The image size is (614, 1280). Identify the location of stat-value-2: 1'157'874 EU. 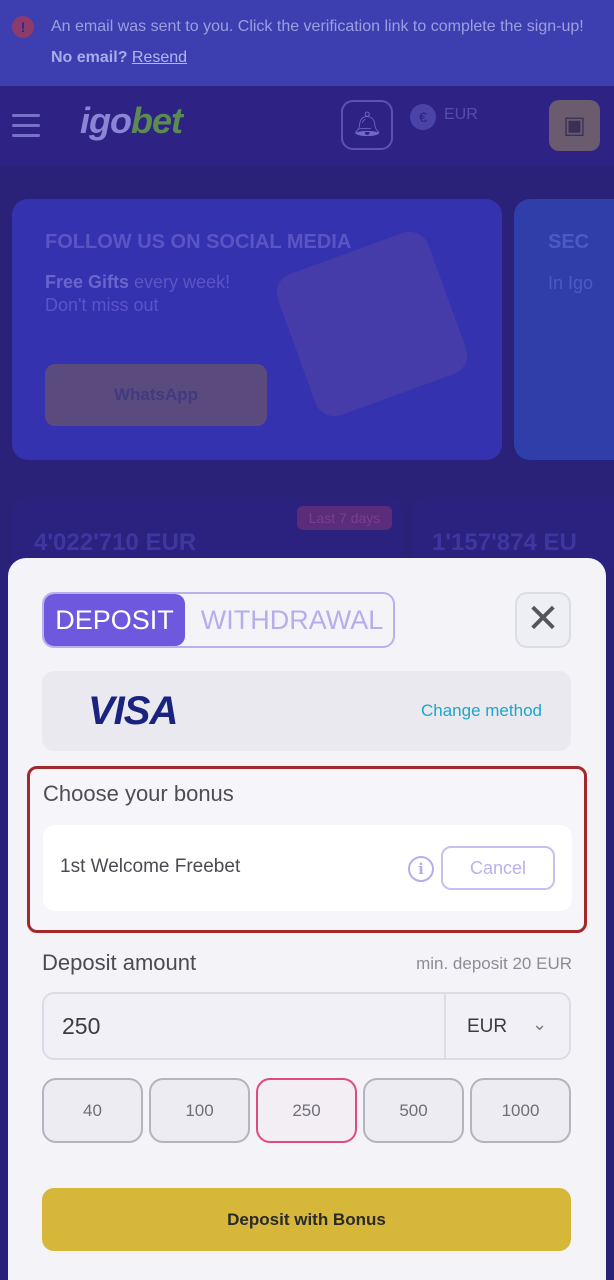
(504, 542).